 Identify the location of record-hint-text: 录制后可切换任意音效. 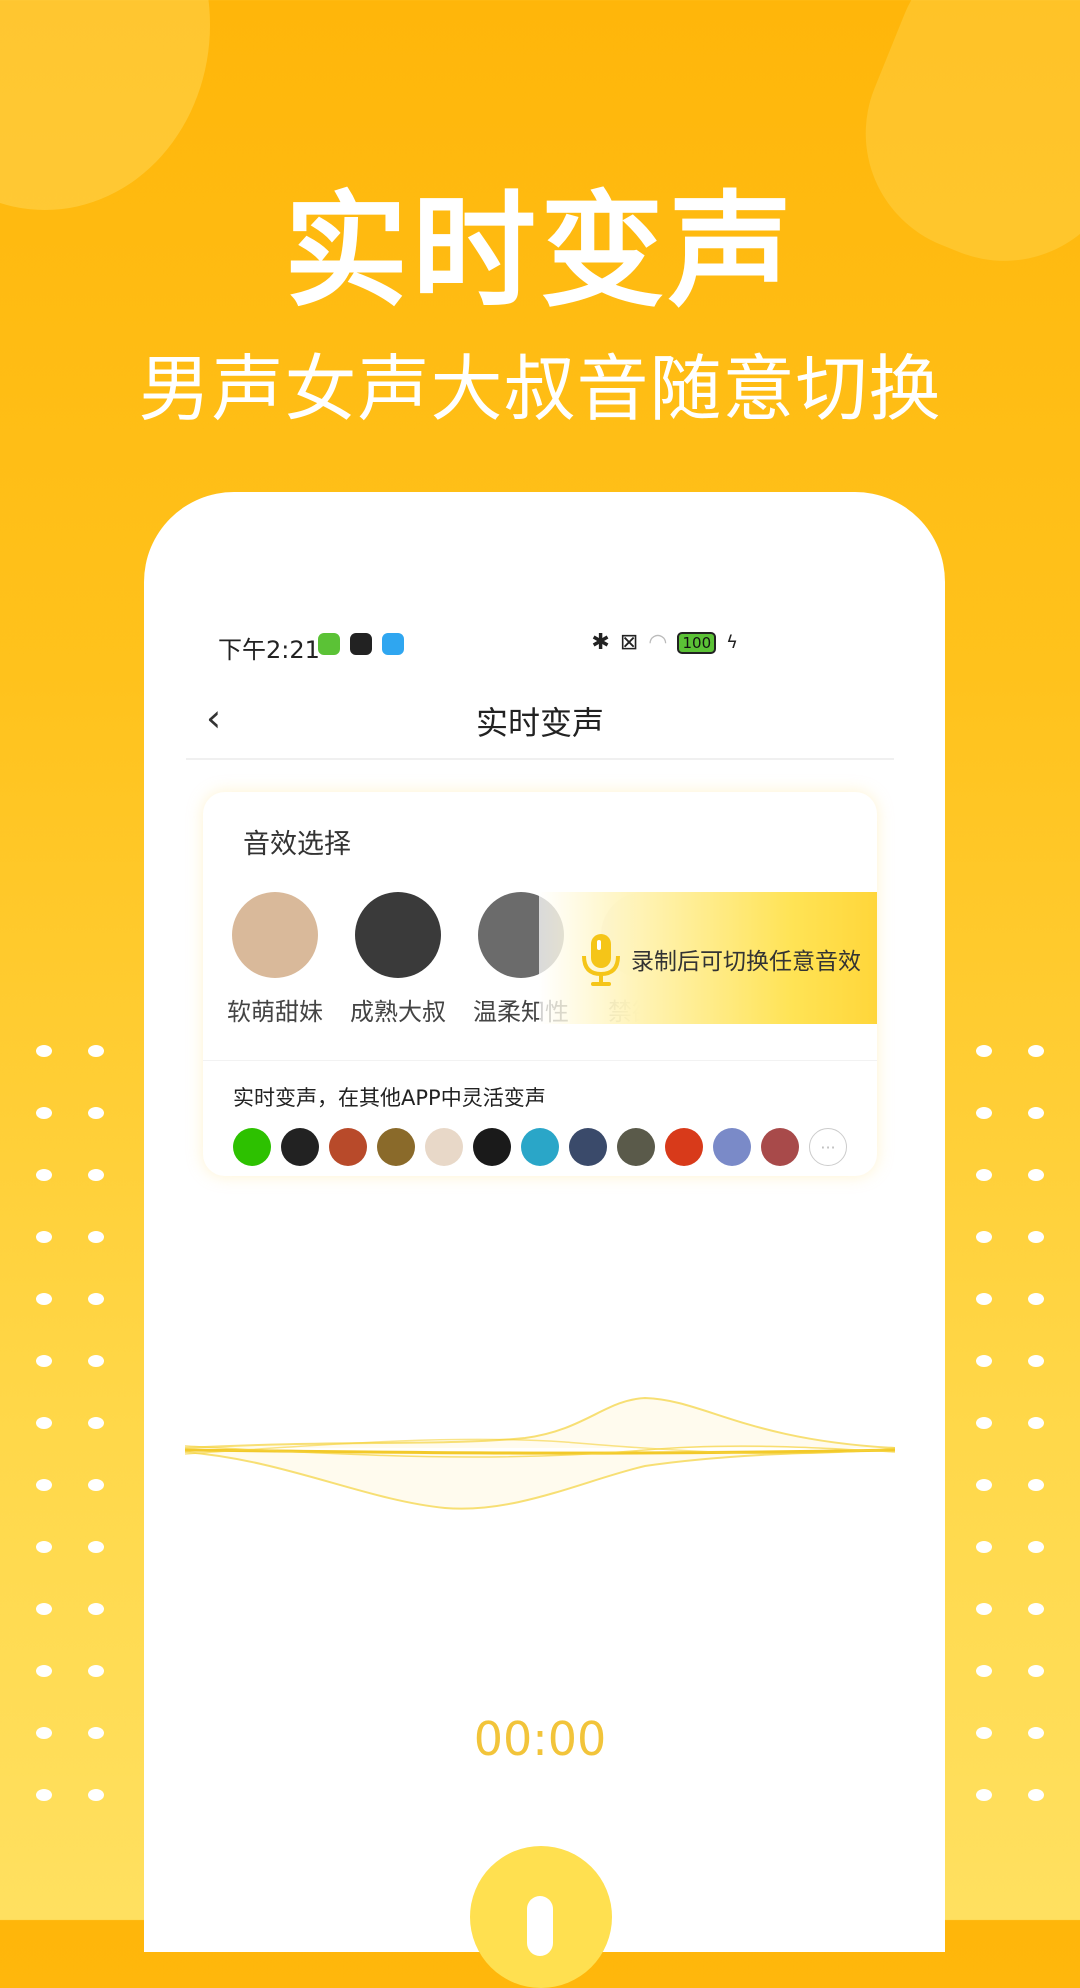
(746, 962).